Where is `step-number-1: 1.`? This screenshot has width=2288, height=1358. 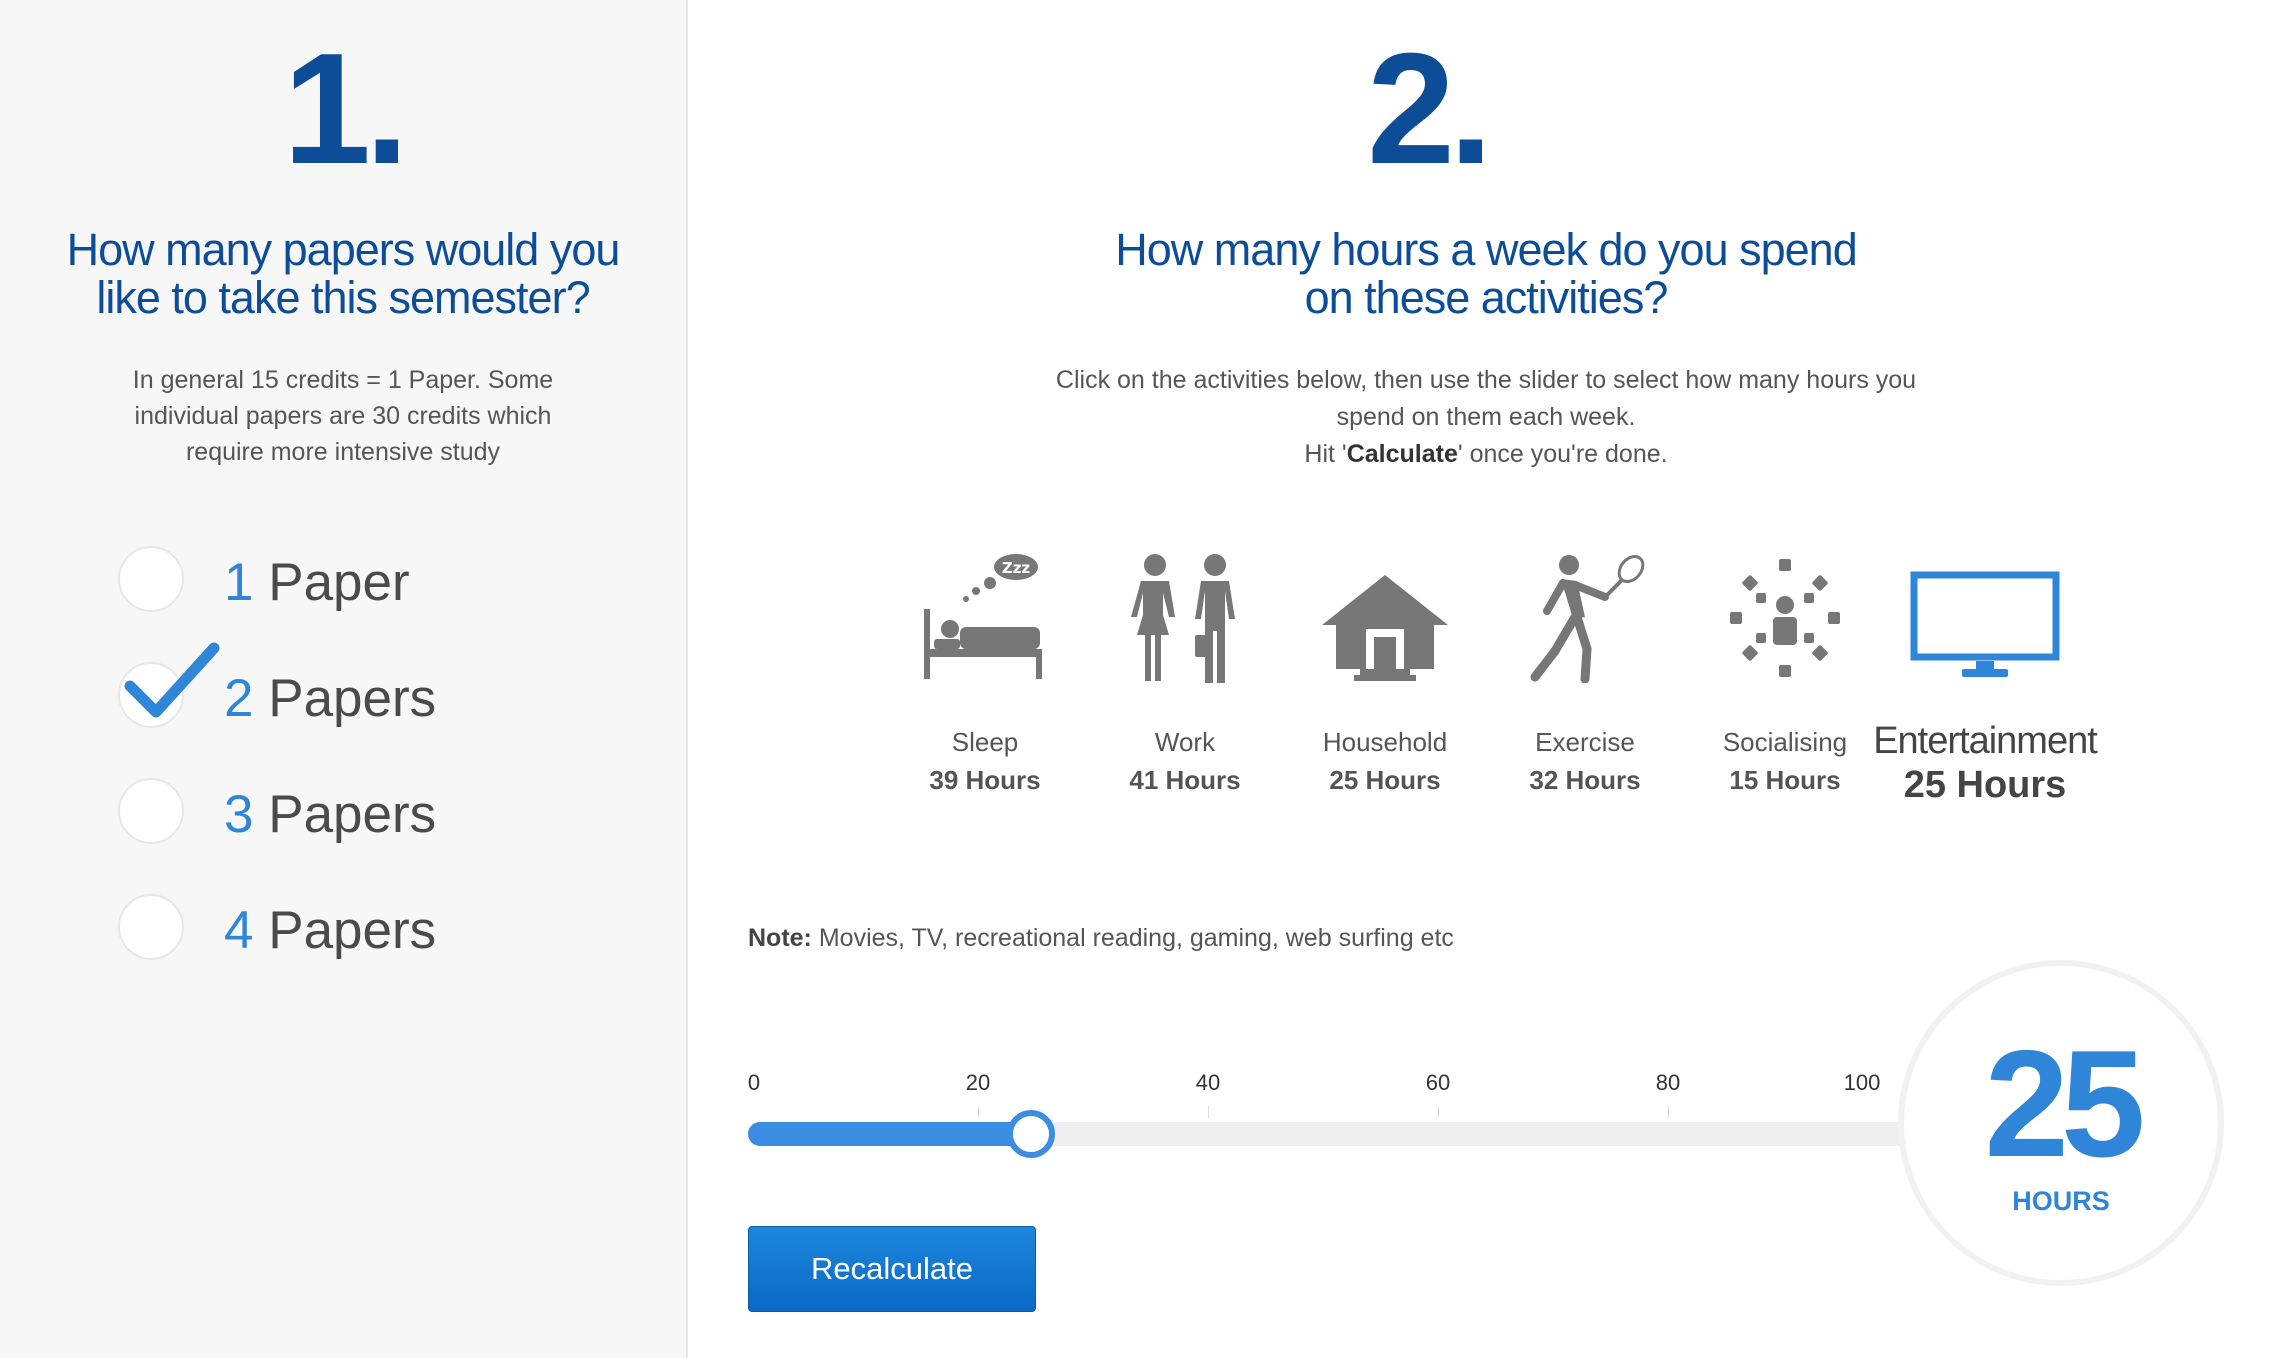
step-number-1: 1. is located at coordinates (346, 109).